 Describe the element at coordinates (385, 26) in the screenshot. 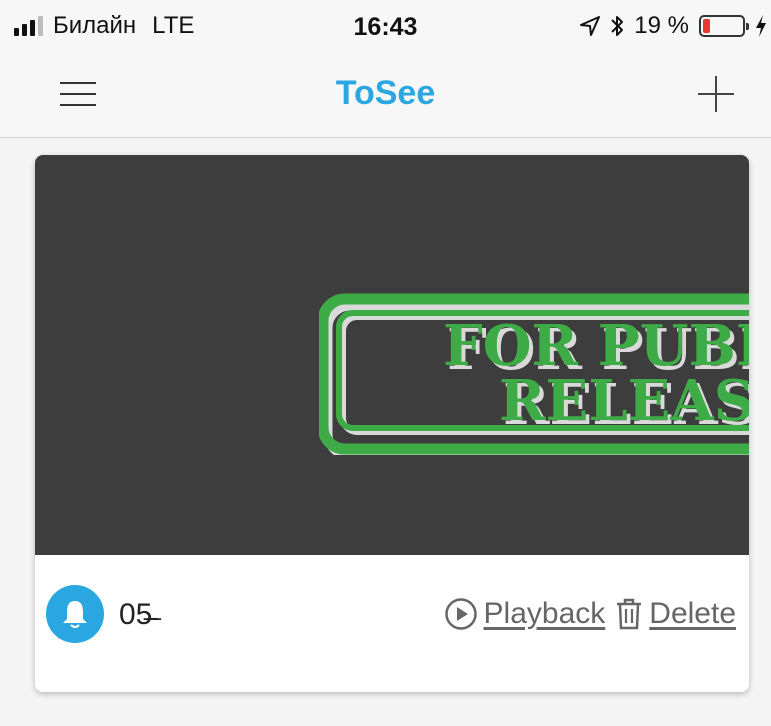

I see `status-bar: Билайн LTE 16:43 19 %` at that location.